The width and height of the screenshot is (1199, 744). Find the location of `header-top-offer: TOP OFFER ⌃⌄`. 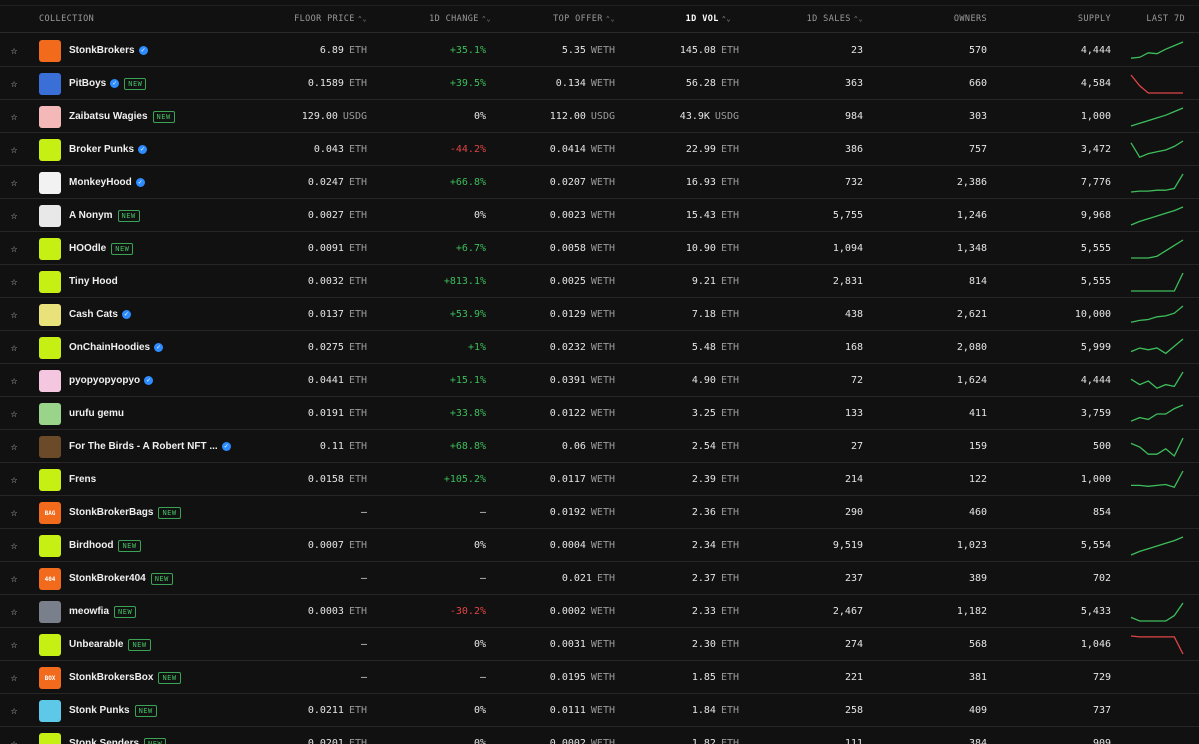

header-top-offer: TOP OFFER ⌃⌄ is located at coordinates (584, 19).